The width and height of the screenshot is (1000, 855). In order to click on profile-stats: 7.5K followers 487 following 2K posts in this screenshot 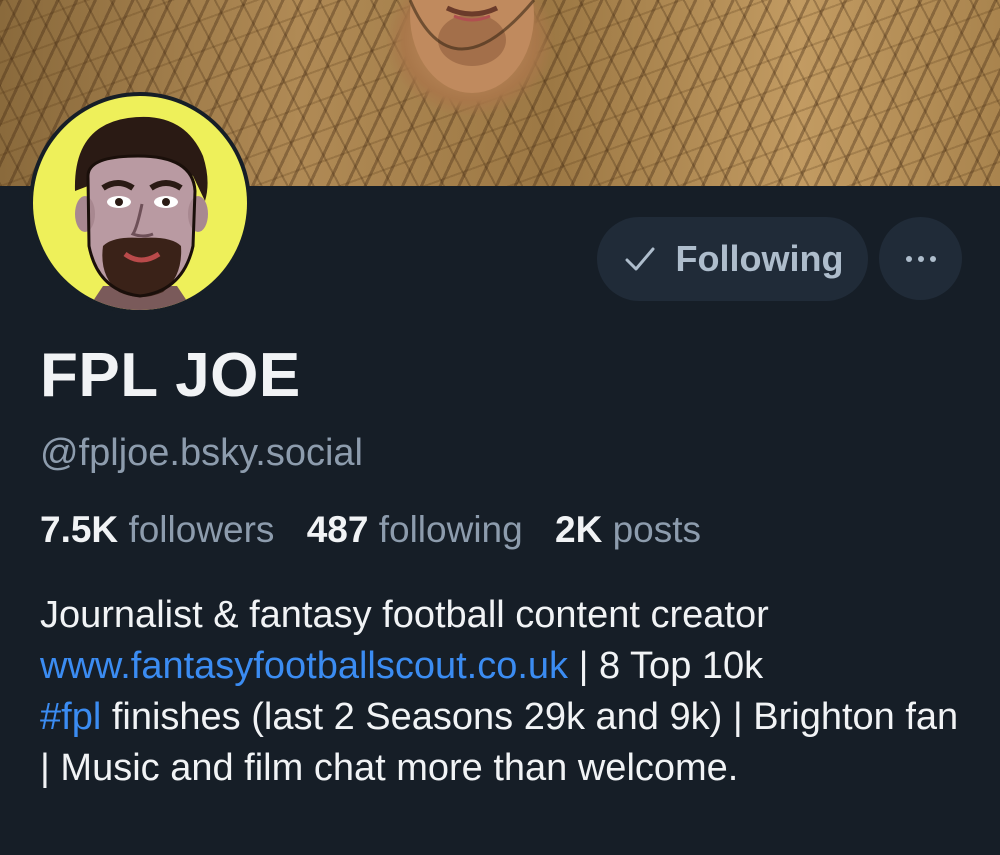, I will do `click(381, 530)`.